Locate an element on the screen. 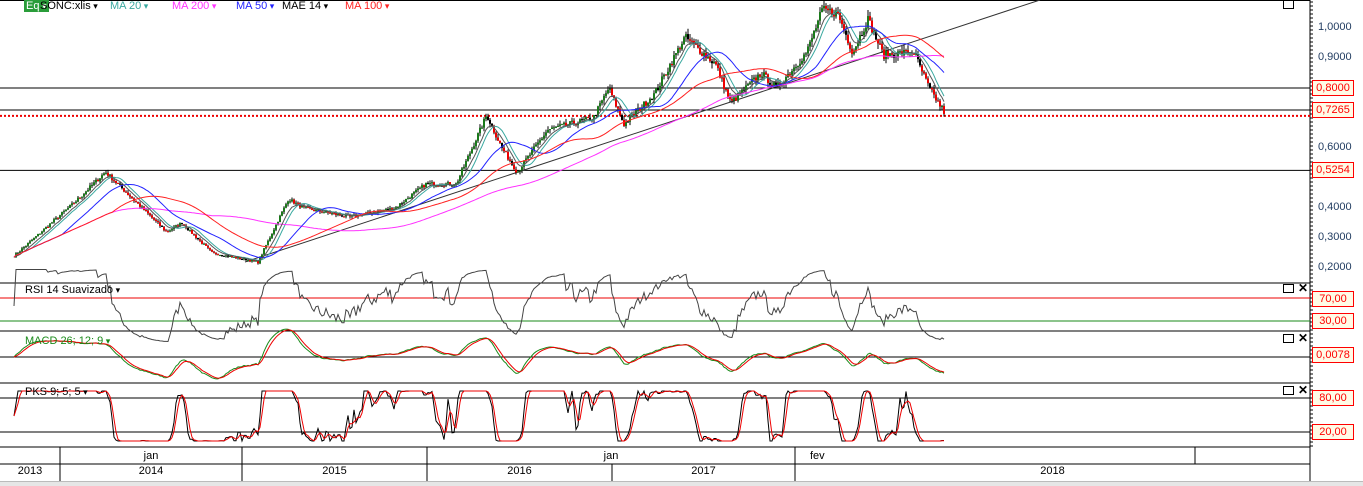 The image size is (1363, 486). year-label: 2018 is located at coordinates (1052, 471).